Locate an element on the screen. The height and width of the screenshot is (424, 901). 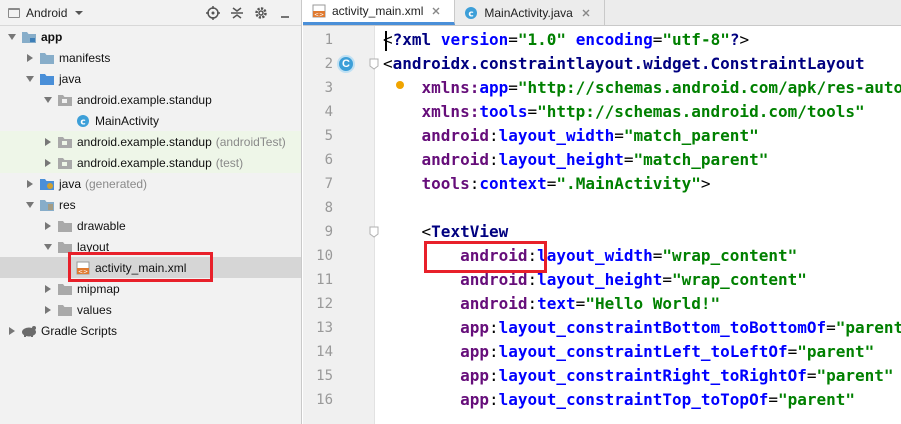
code-token: "utf-8" is located at coordinates (696, 39).